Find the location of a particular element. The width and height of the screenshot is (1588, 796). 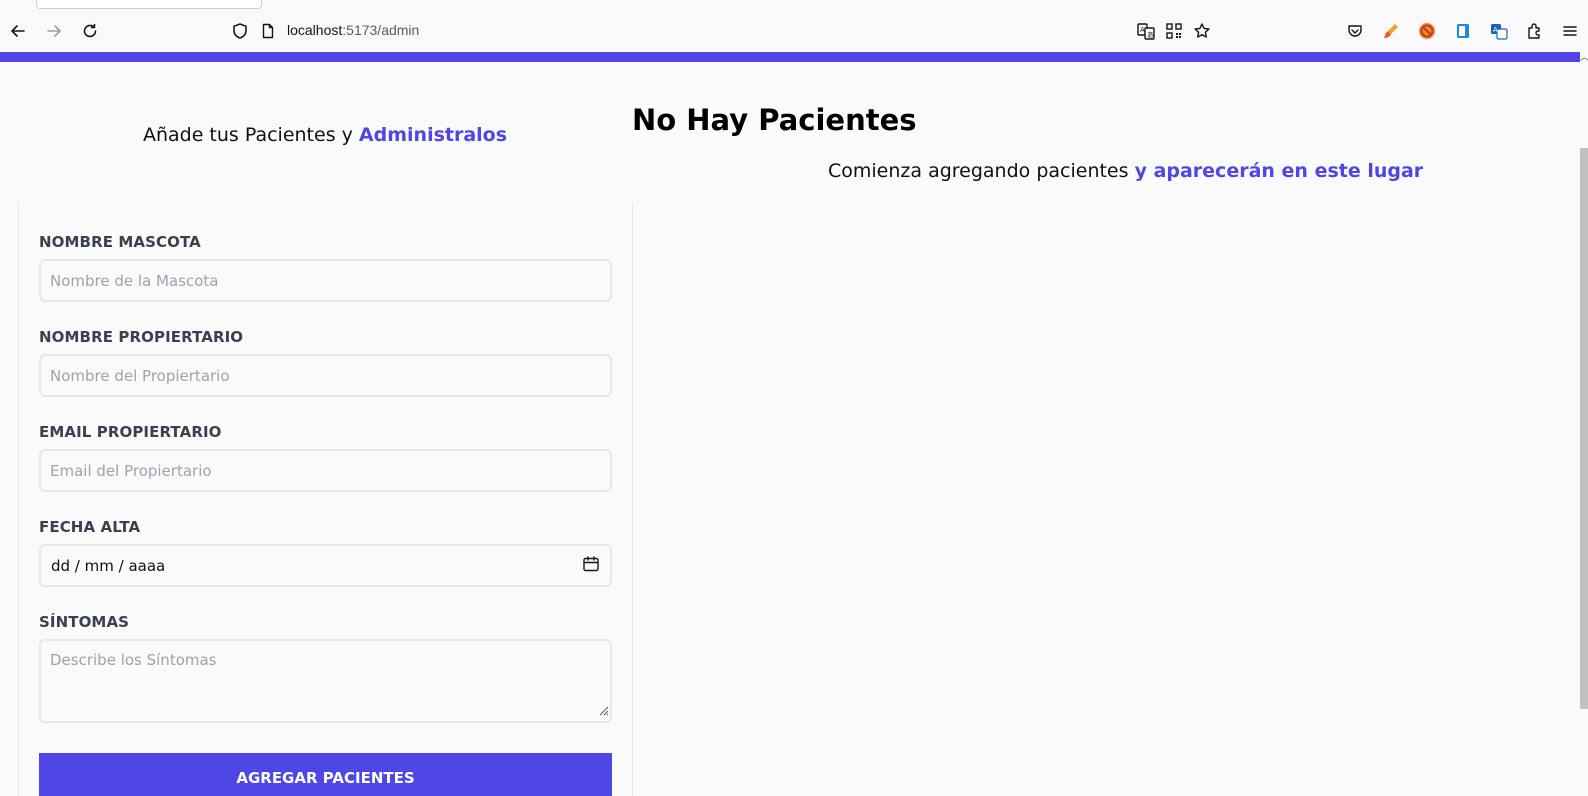

url-bar: localhost:5173/admin is located at coordinates (353, 30).